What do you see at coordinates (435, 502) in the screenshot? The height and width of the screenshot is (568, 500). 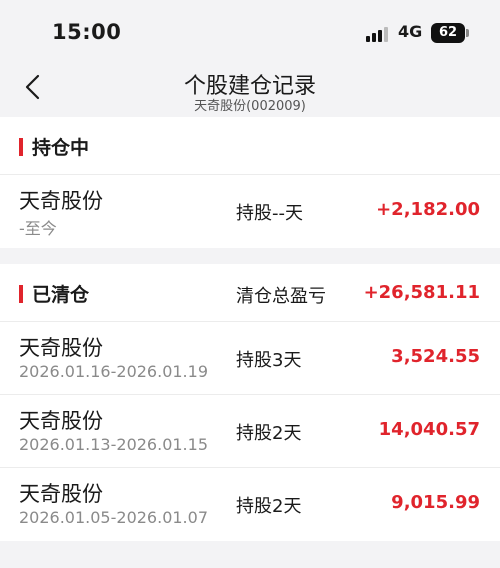 I see `profit-loss: 9,015.99` at bounding box center [435, 502].